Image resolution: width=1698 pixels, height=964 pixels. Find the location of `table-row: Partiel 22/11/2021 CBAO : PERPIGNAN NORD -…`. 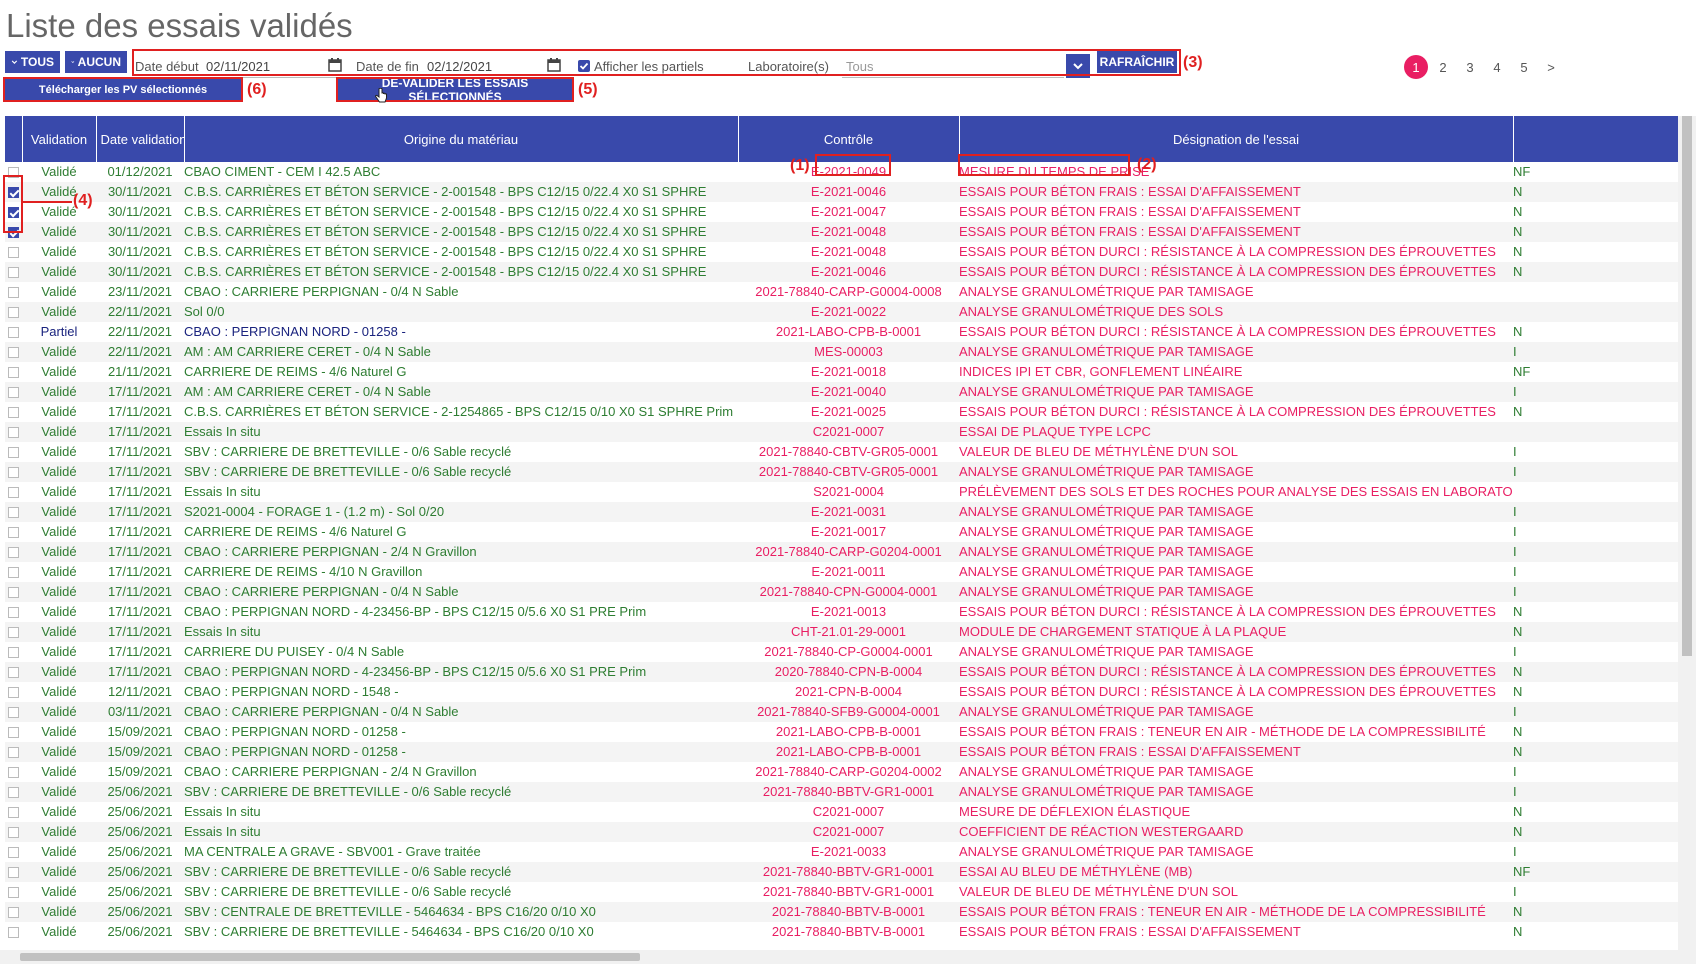

table-row: Partiel 22/11/2021 CBAO : PERPIGNAN NORD -… is located at coordinates (842, 332).